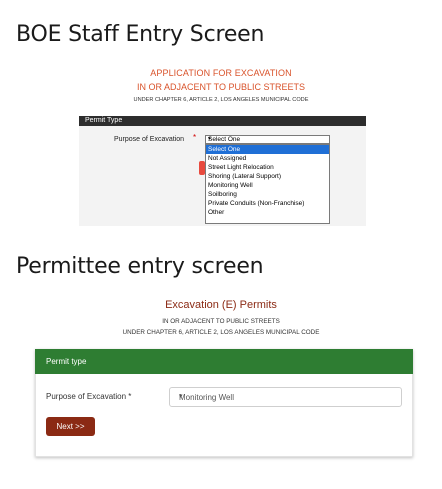  Describe the element at coordinates (267, 203) in the screenshot. I see `dropdown-option: Private Conduits (Non-Franchise)` at that location.